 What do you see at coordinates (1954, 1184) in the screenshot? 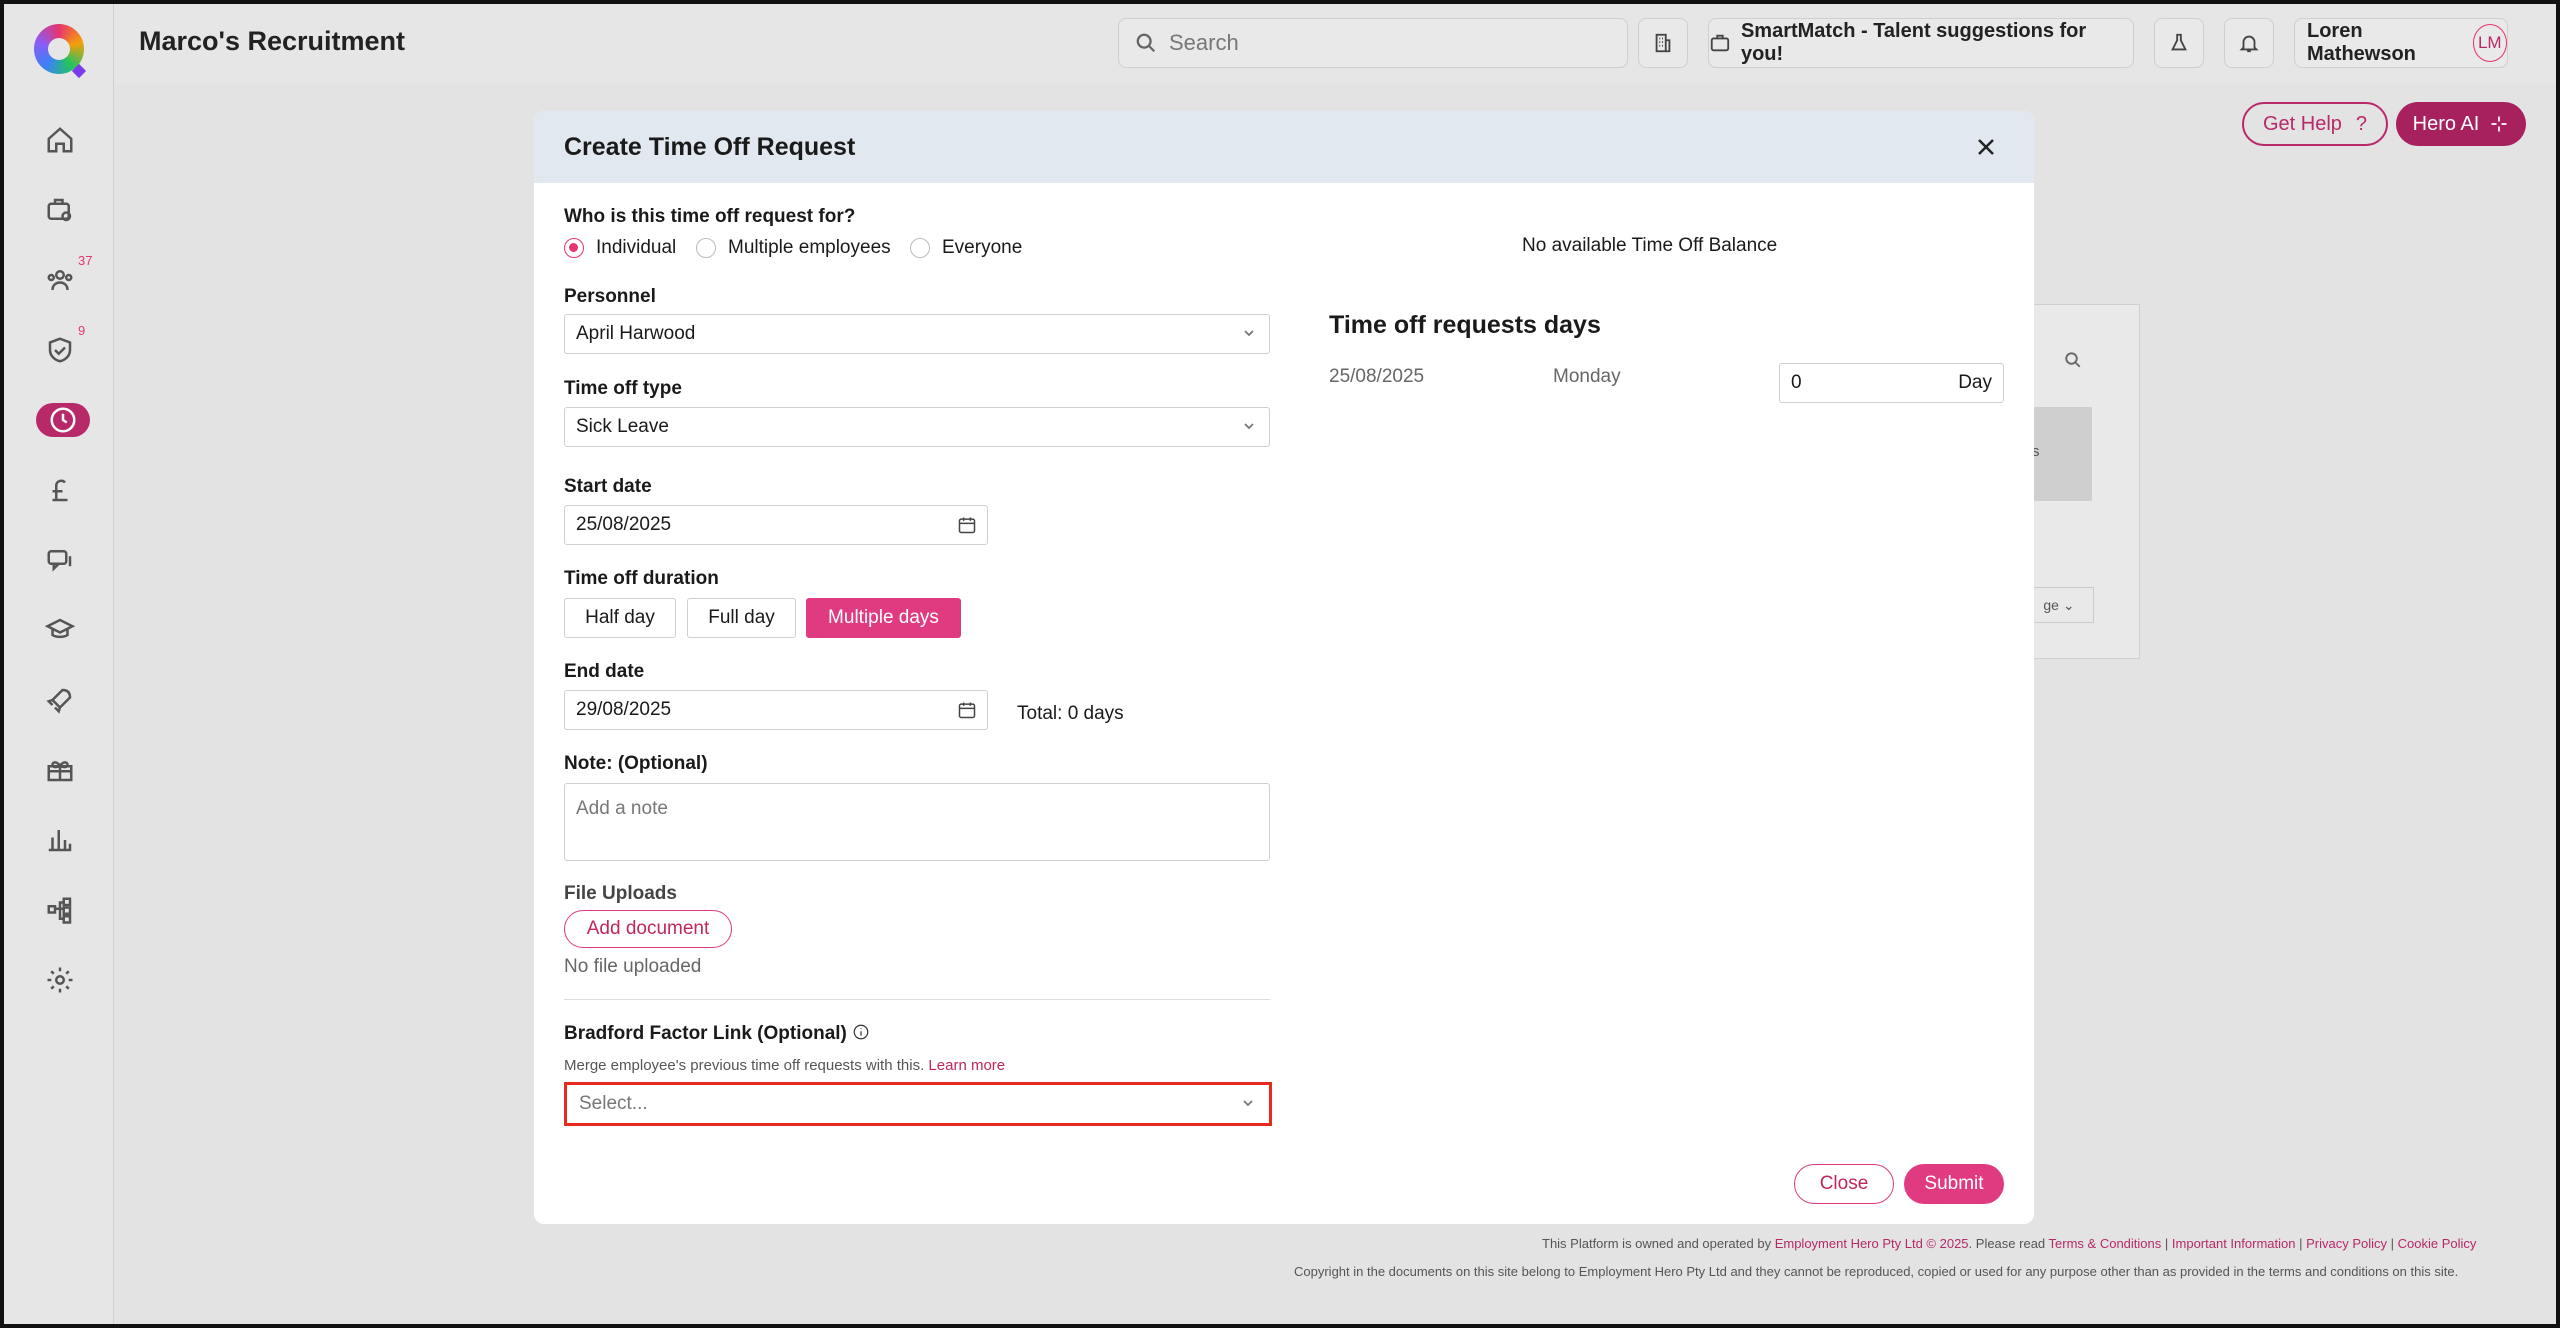
I see `submit-button: Submit` at bounding box center [1954, 1184].